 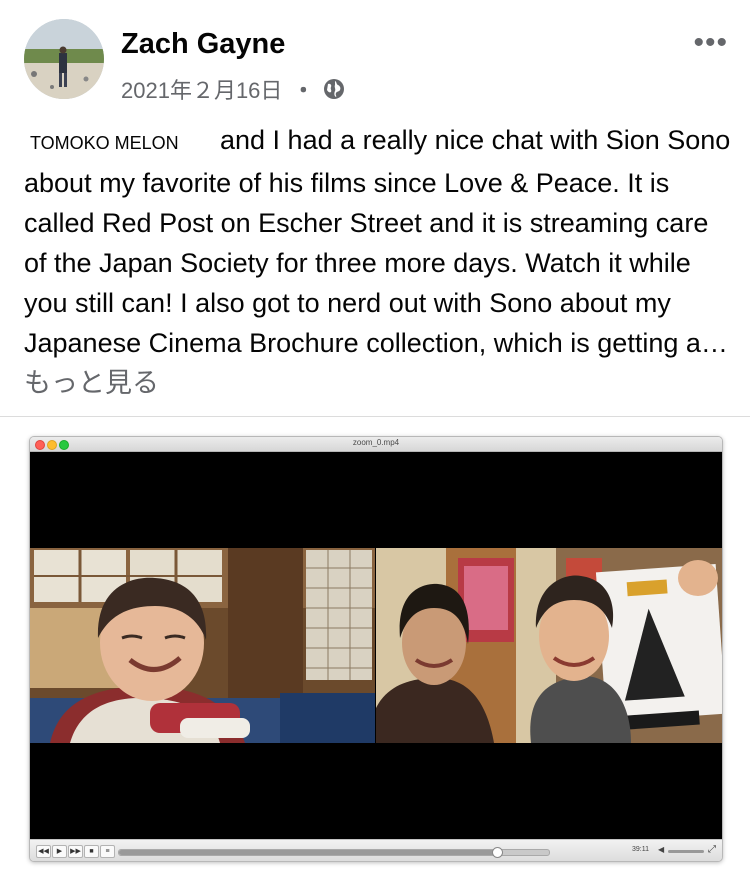 I want to click on progress-scrubber, so click(x=334, y=852).